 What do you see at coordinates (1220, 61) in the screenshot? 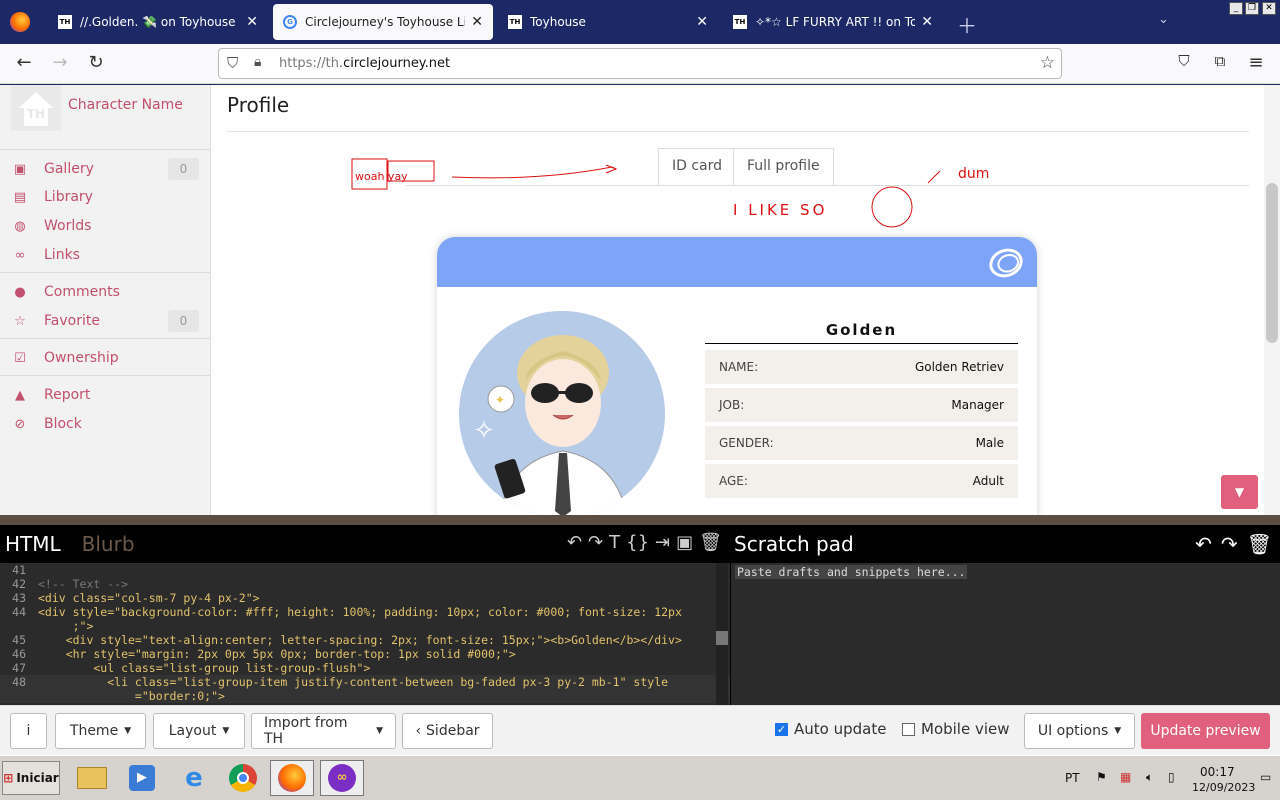
I see `extensions-icon: ⧉` at bounding box center [1220, 61].